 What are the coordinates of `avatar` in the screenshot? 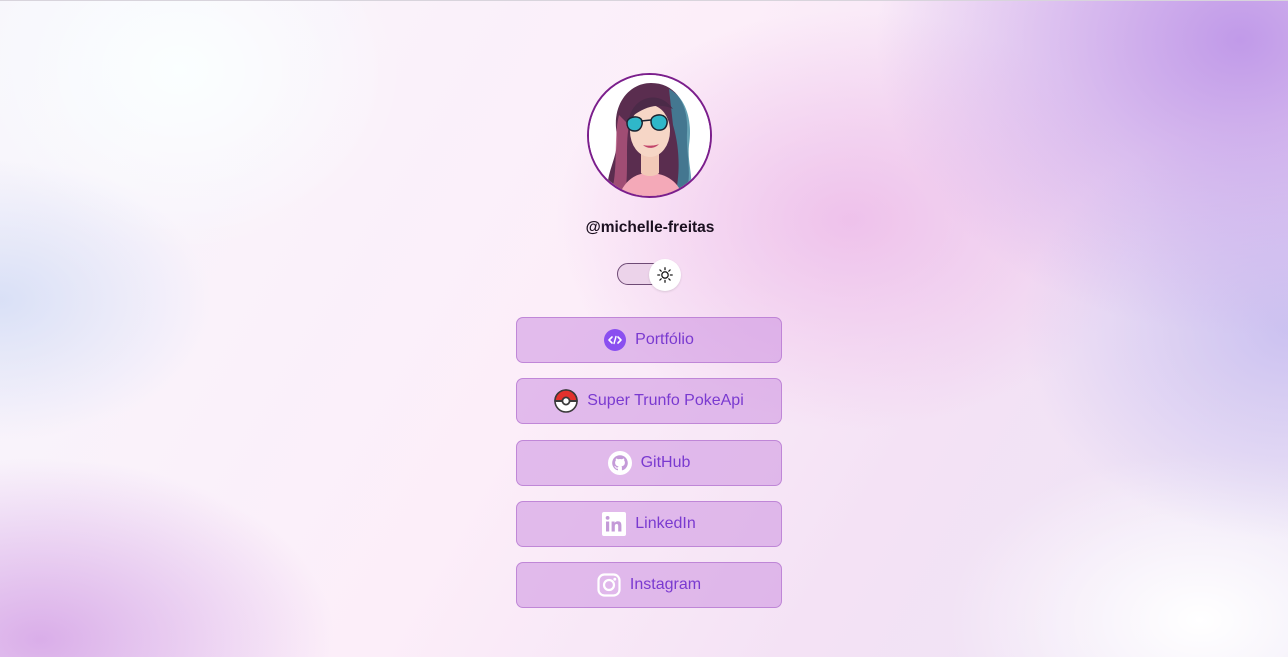 It's located at (649, 135).